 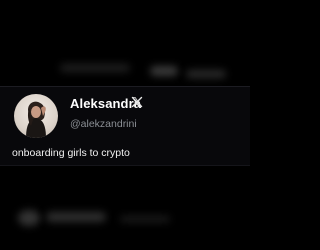 What do you see at coordinates (103, 124) in the screenshot?
I see `user-handle: @alekzandrini` at bounding box center [103, 124].